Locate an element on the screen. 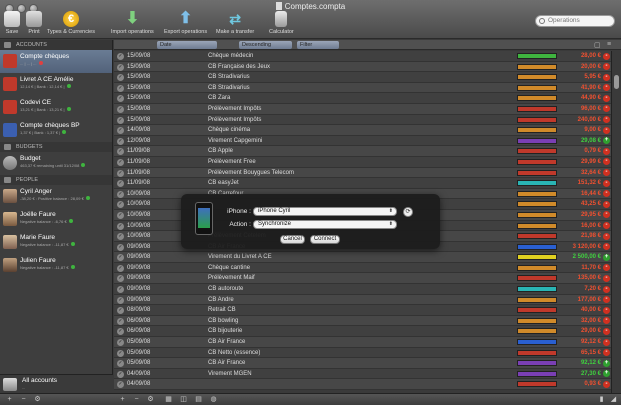 The width and height of the screenshot is (621, 405). calculator-button: Calculator is located at coordinates (281, 23).